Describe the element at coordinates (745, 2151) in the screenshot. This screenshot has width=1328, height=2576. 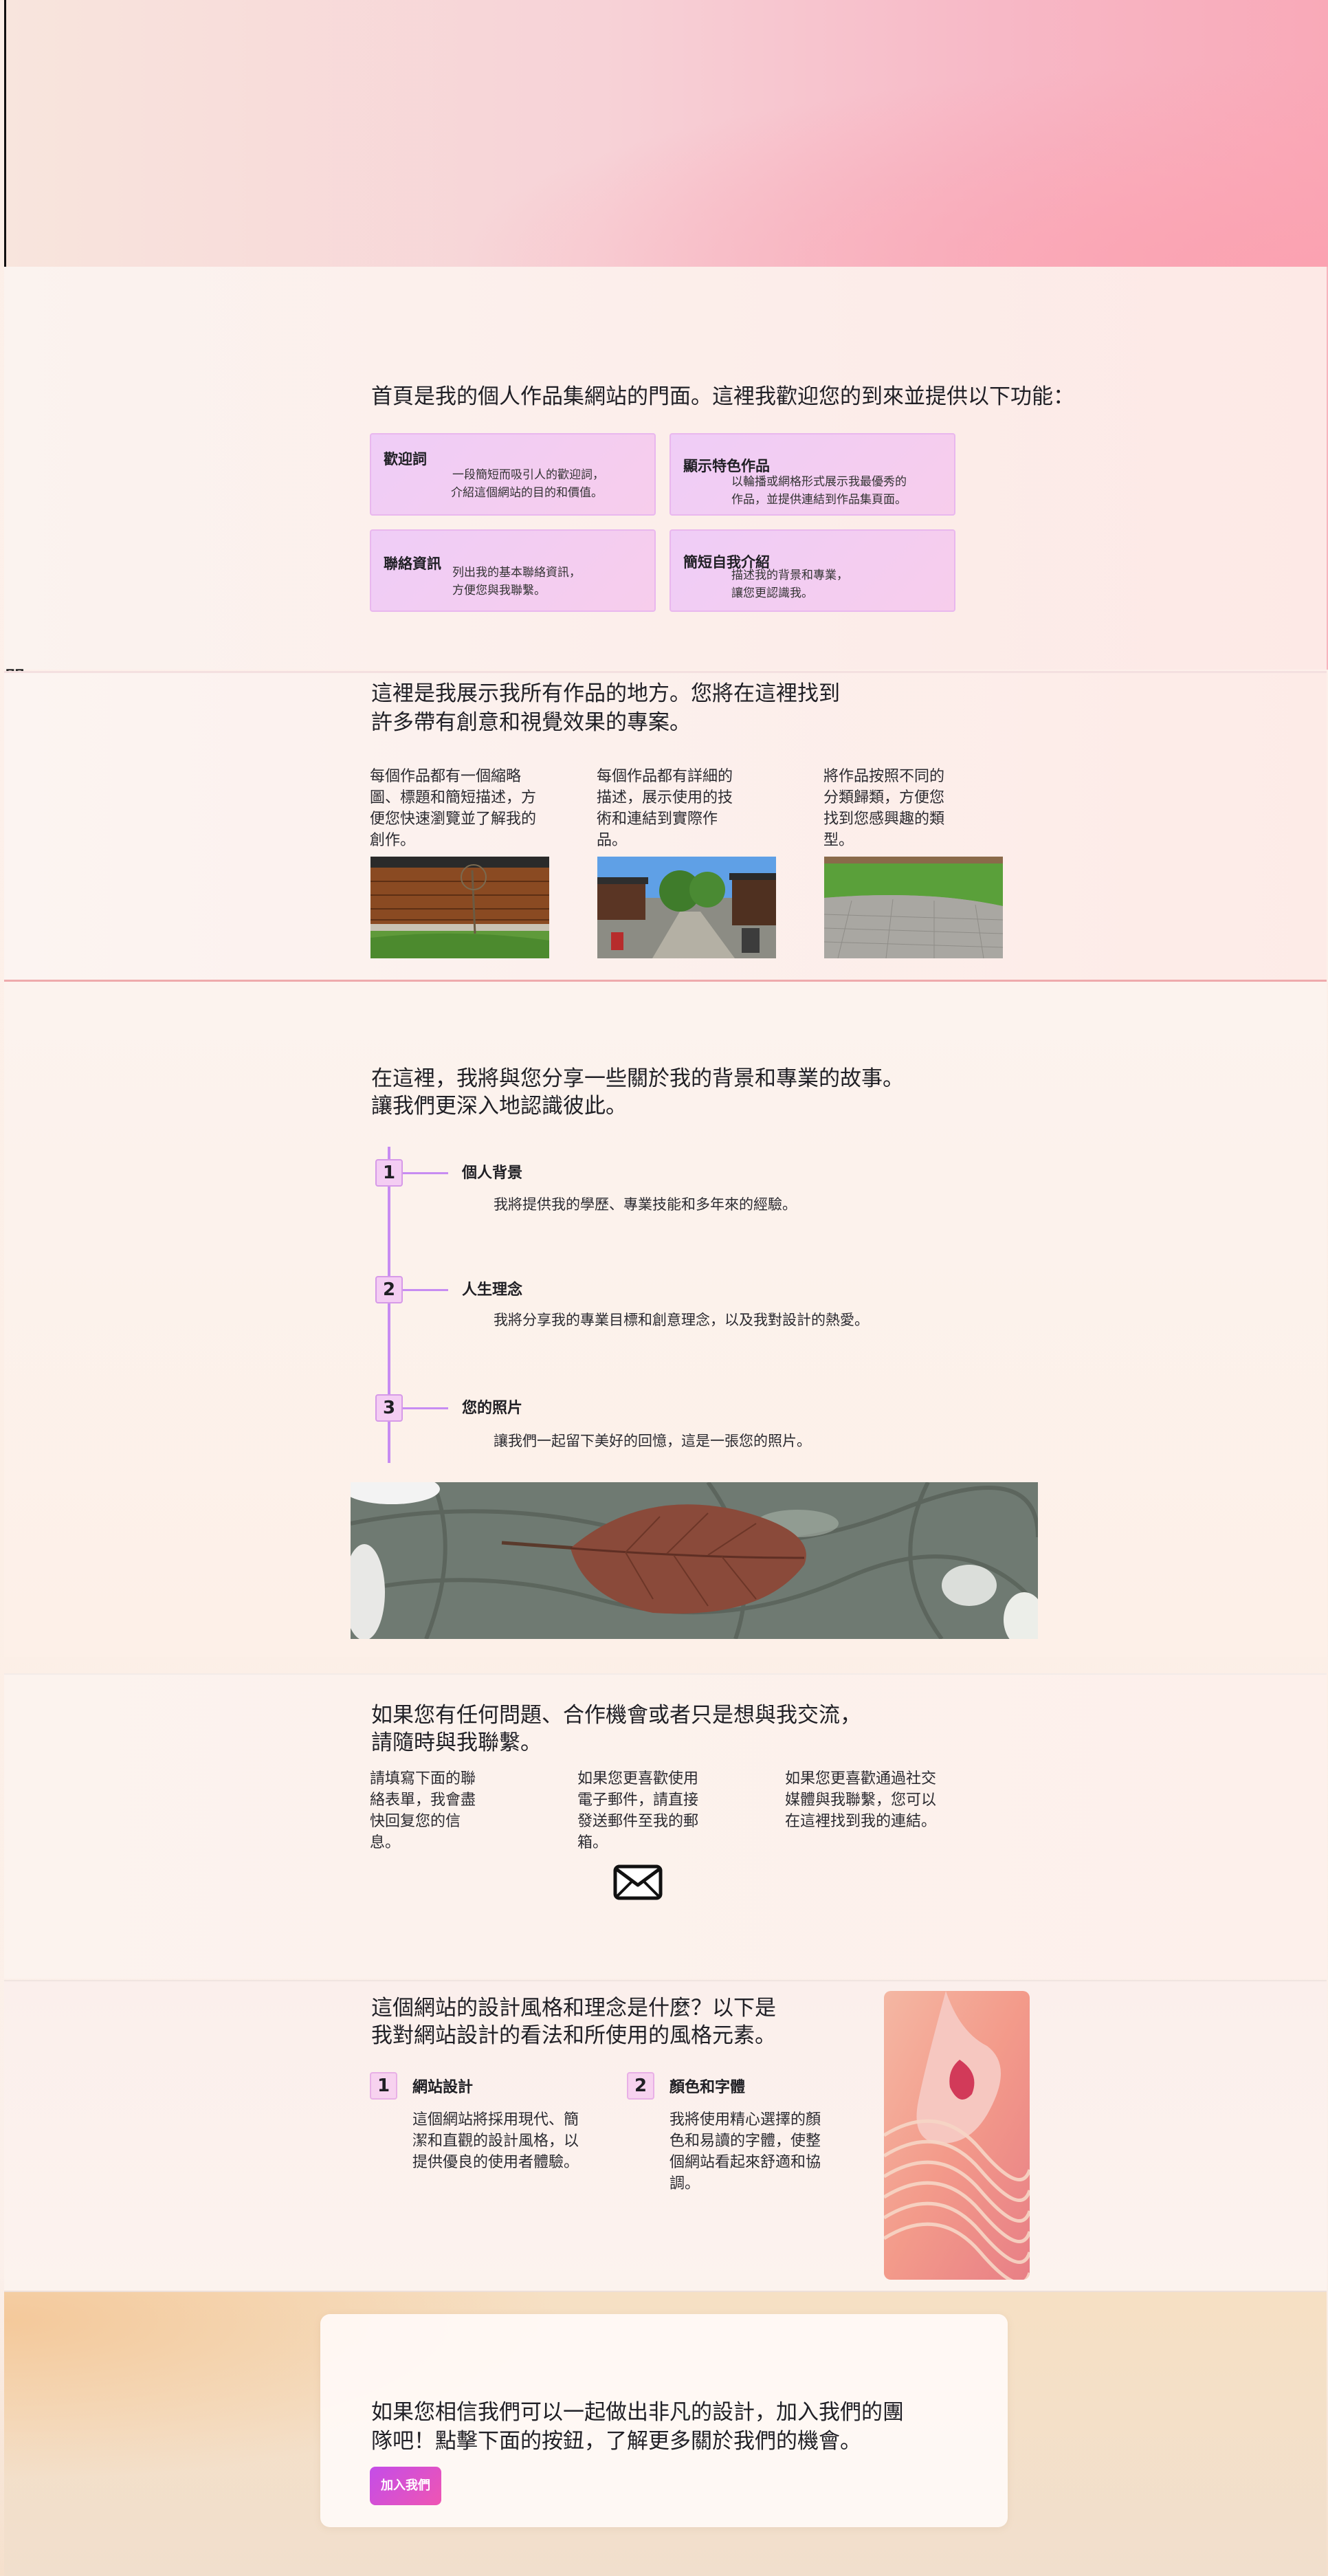
I see `design-item-text: 我將使用精心選擇的顏 色和易讀的字體，使整 個網站看起來舒適和協 調。` at that location.